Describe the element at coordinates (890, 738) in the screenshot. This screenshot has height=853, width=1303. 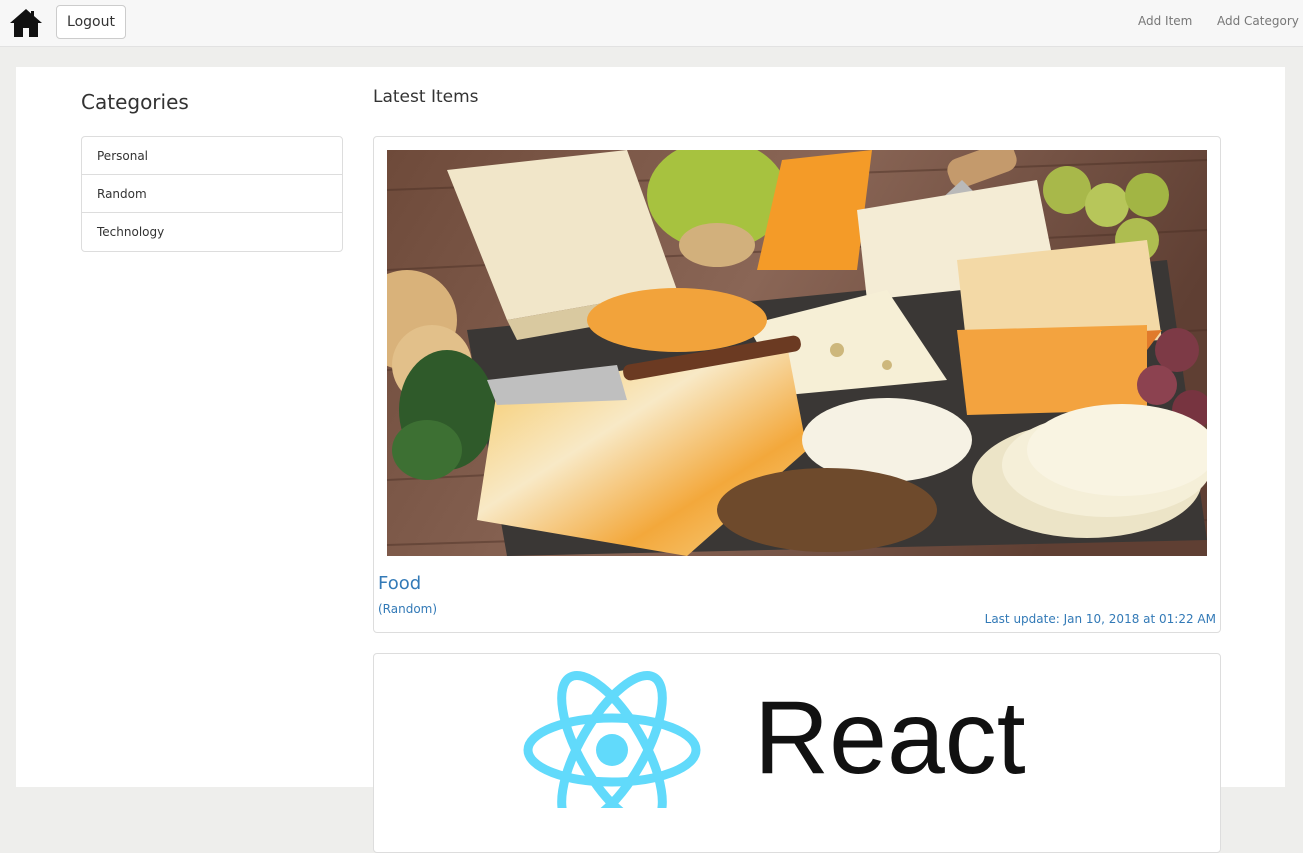
I see `react-wordmark: React` at that location.